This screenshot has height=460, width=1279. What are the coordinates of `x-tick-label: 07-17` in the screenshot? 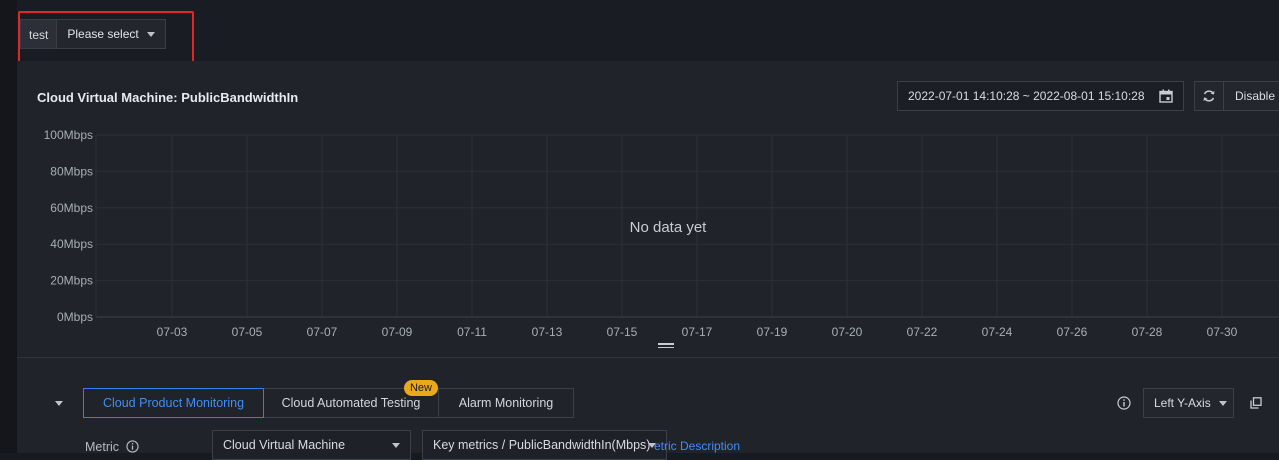 It's located at (697, 332).